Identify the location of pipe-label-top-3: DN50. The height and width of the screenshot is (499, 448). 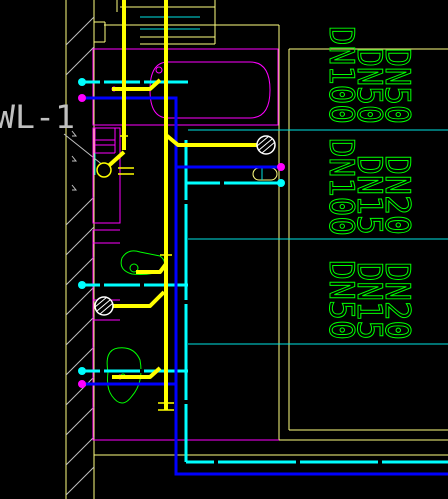
(397, 86).